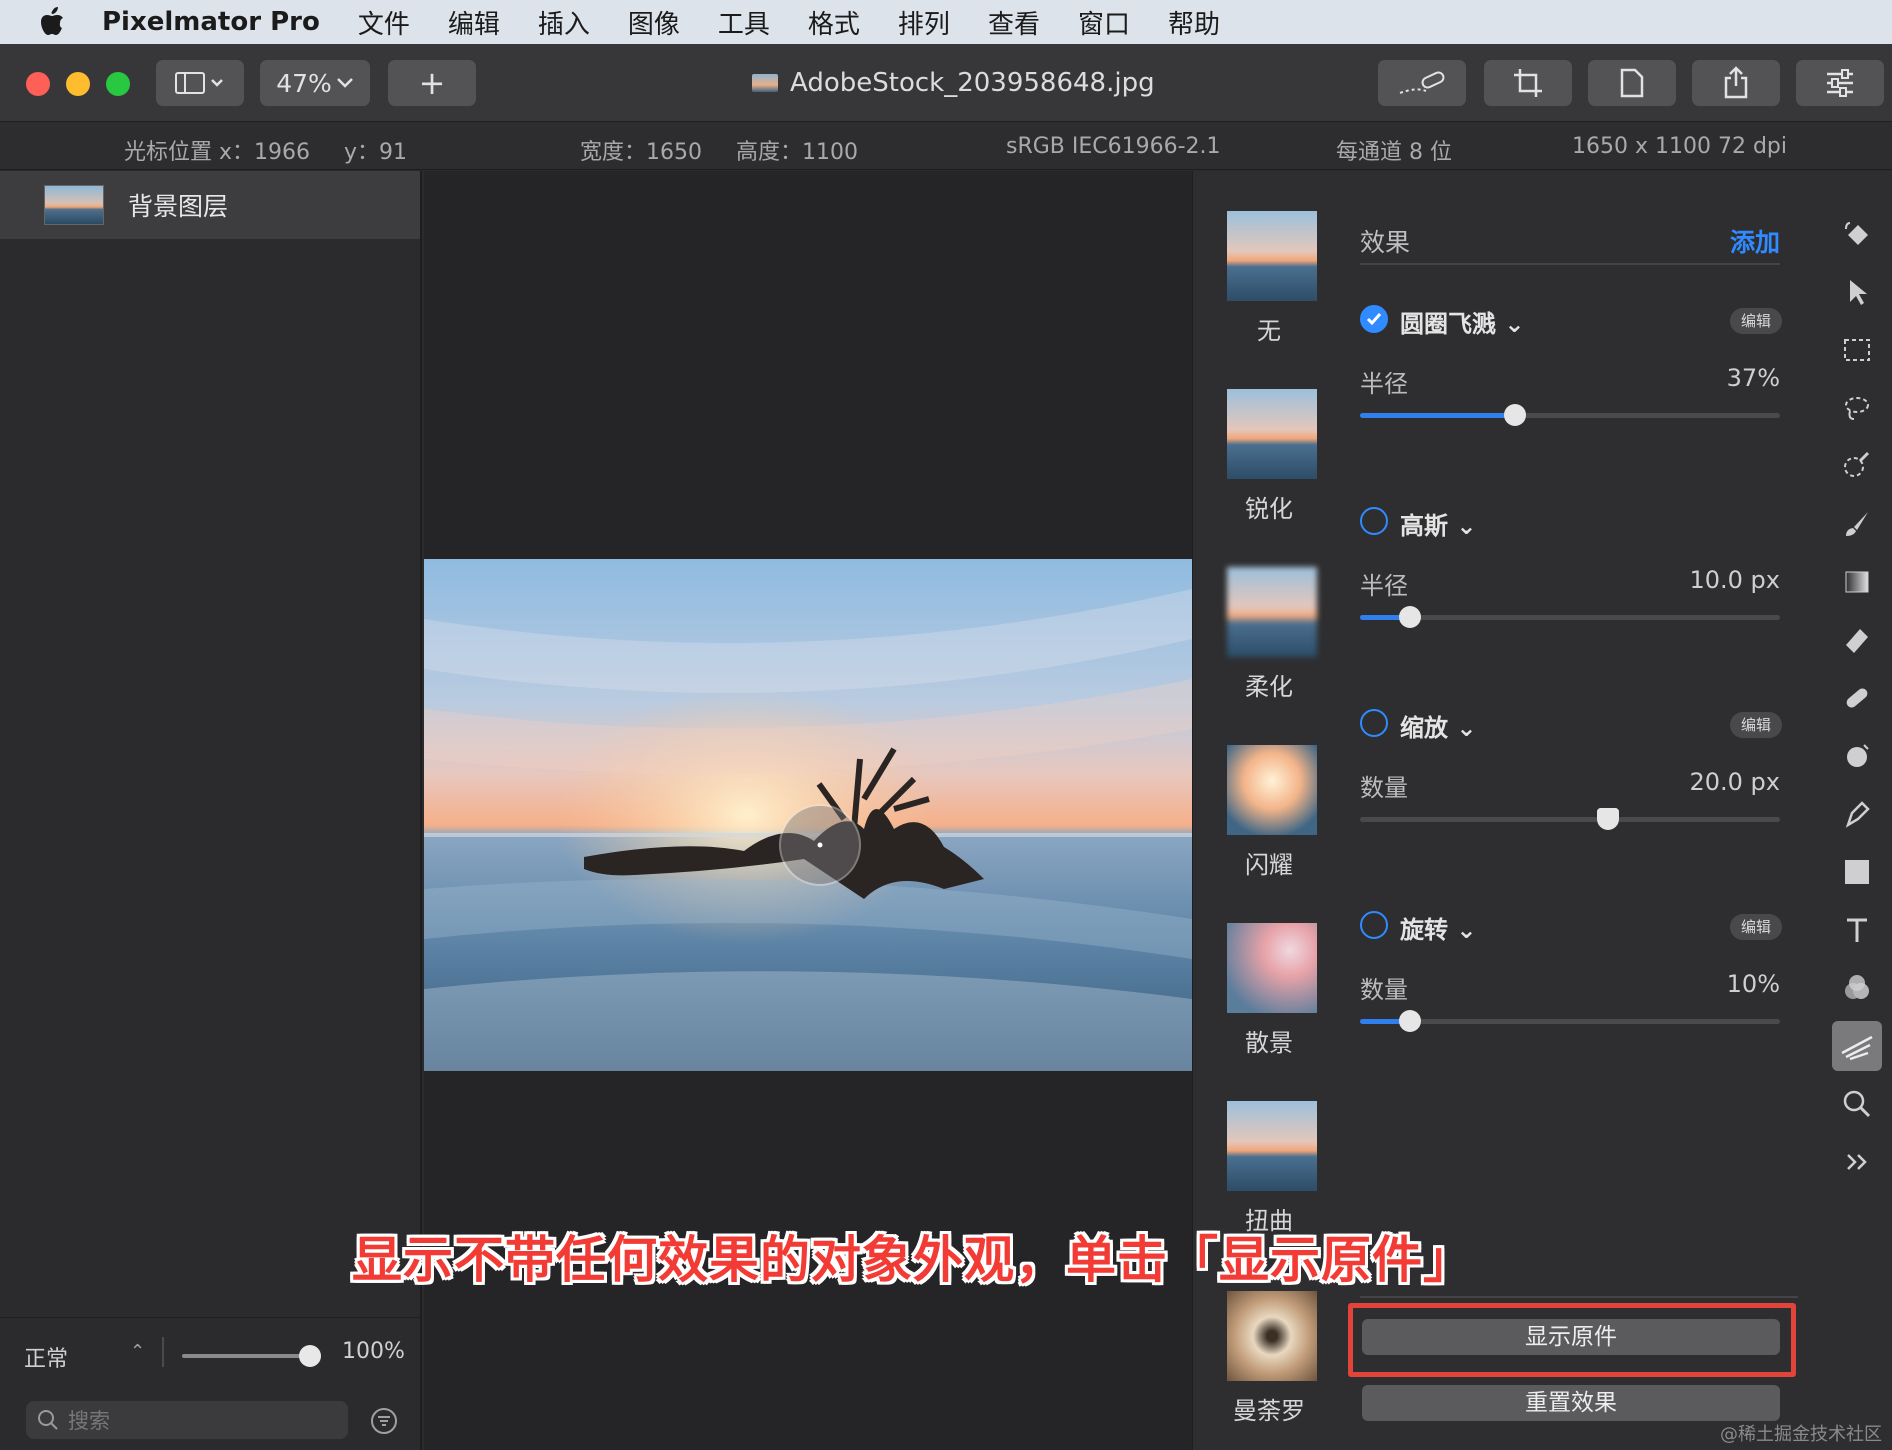  I want to click on chevron-down-icon, so click(344, 83).